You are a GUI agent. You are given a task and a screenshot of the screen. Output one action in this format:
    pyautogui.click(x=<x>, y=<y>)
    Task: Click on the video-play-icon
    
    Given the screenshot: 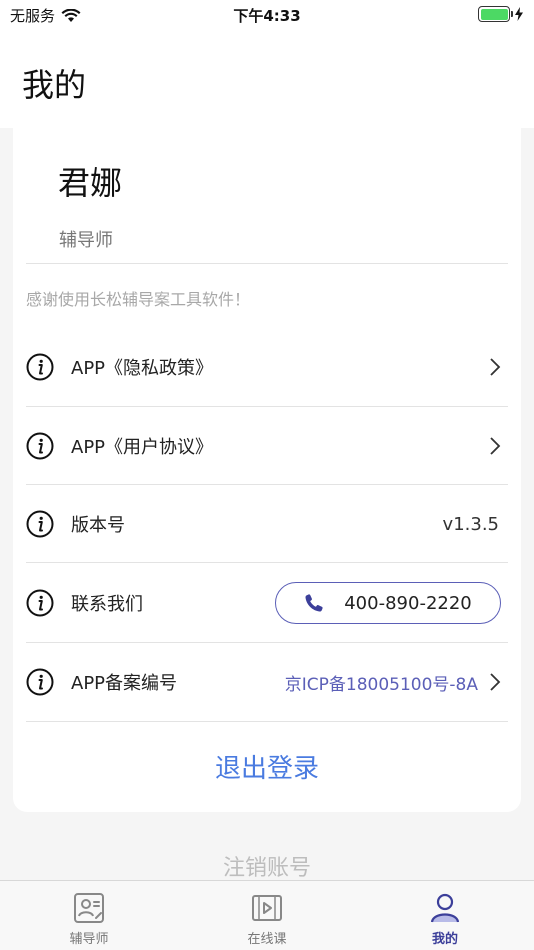 What is the action you would take?
    pyautogui.click(x=267, y=908)
    